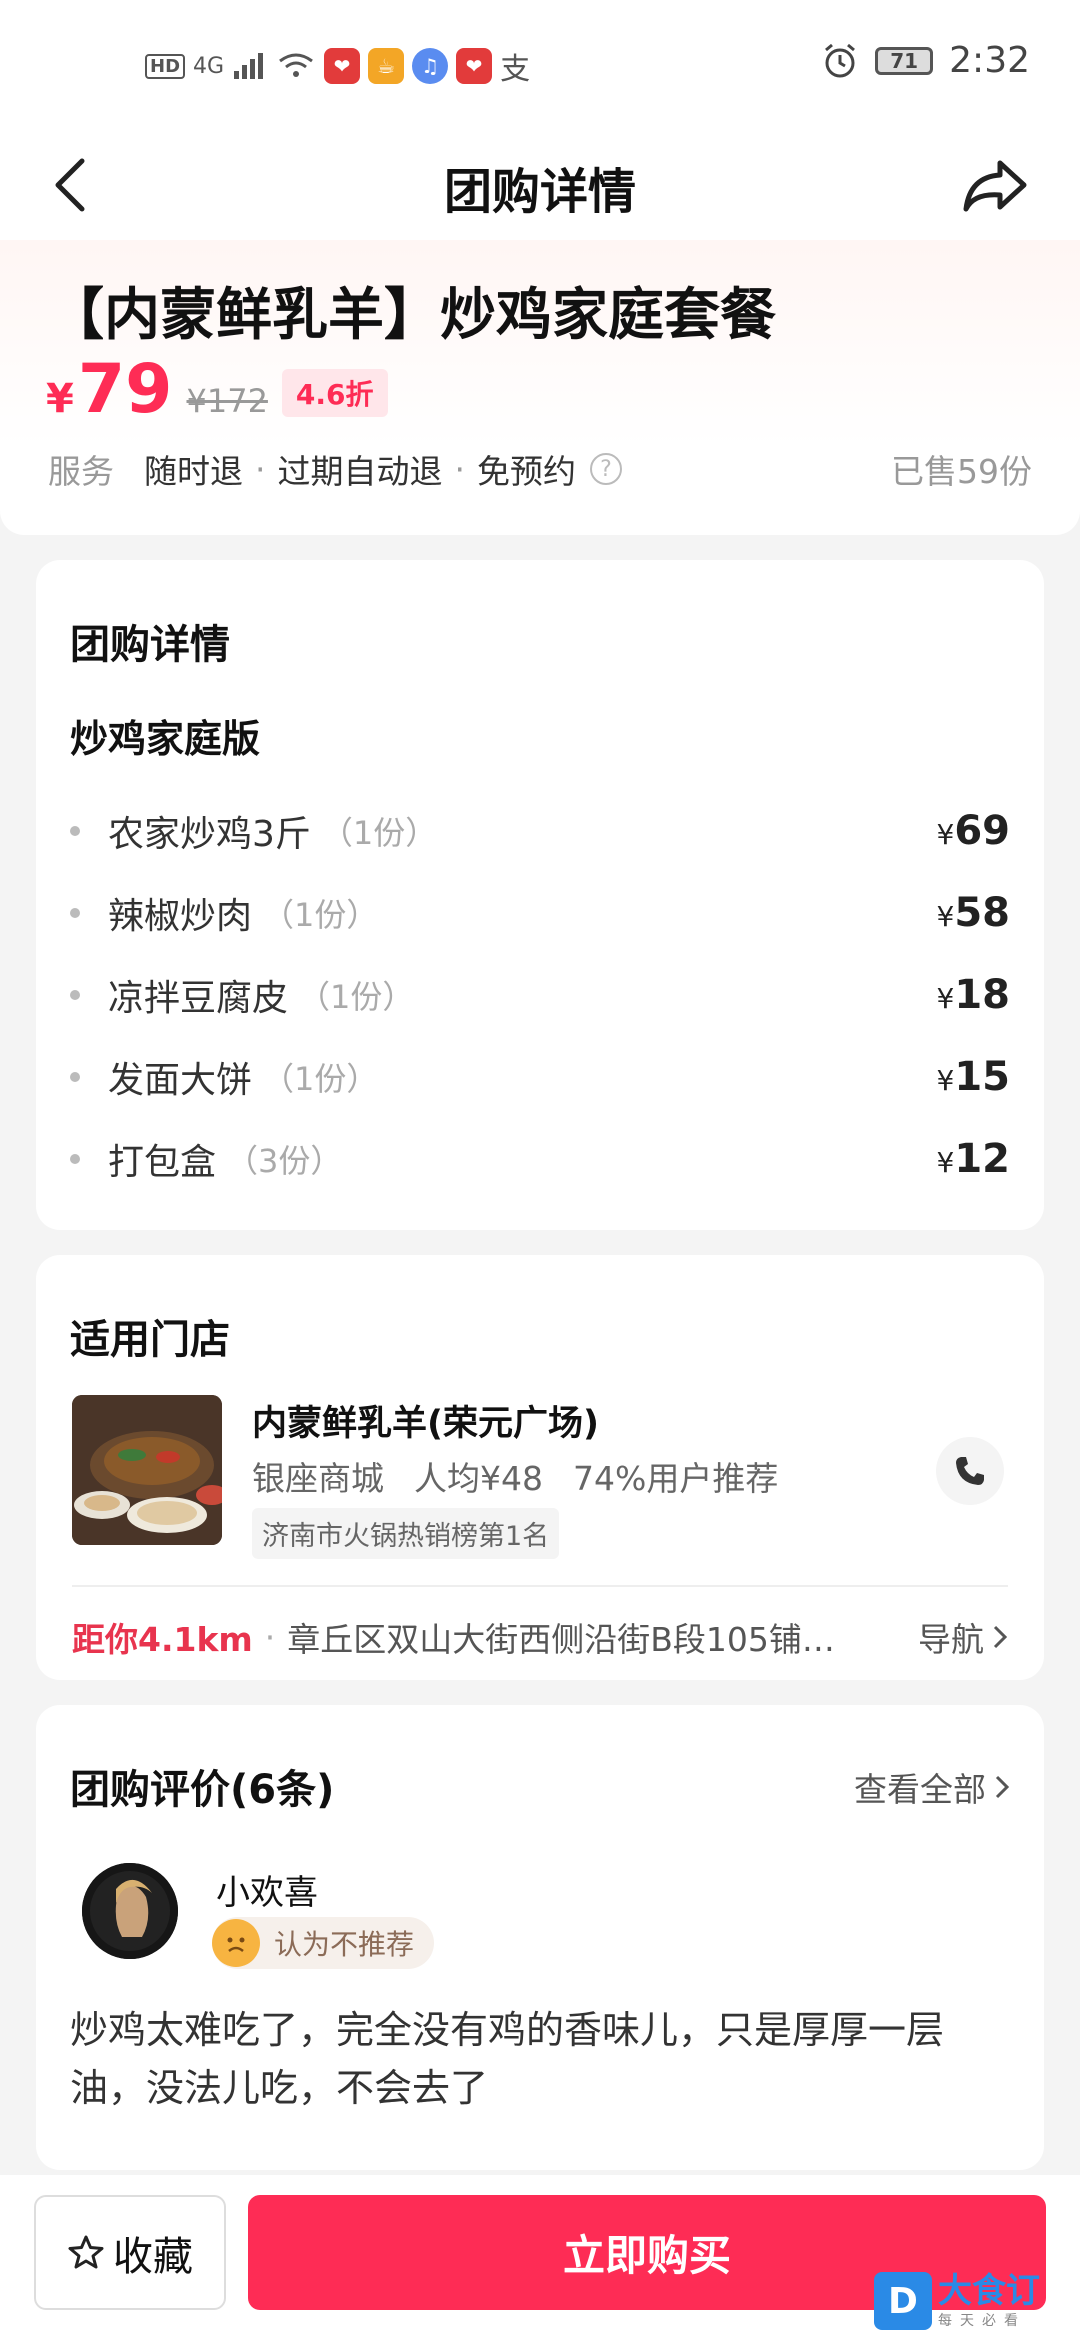 The width and height of the screenshot is (1080, 2340). What do you see at coordinates (539, 192) in the screenshot?
I see `page-title: 团购详情` at bounding box center [539, 192].